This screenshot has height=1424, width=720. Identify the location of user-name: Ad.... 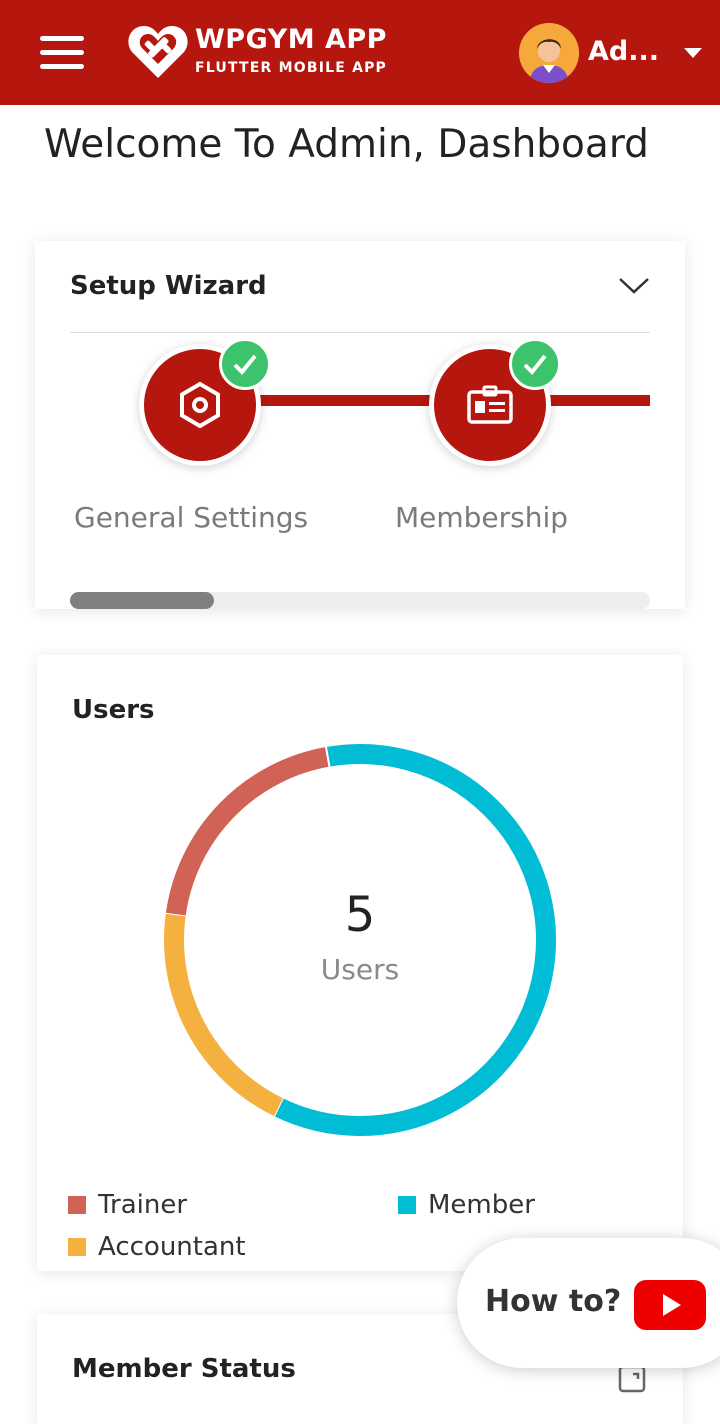
(623, 51).